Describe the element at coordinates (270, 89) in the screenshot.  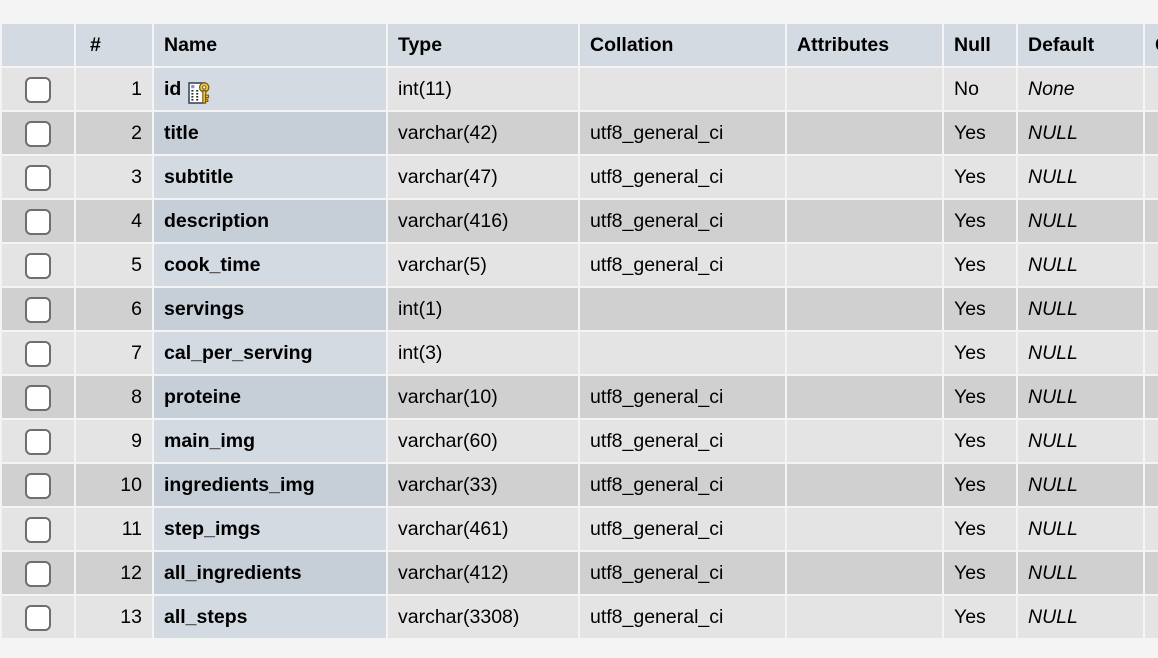
I see `column-name-cell: id` at that location.